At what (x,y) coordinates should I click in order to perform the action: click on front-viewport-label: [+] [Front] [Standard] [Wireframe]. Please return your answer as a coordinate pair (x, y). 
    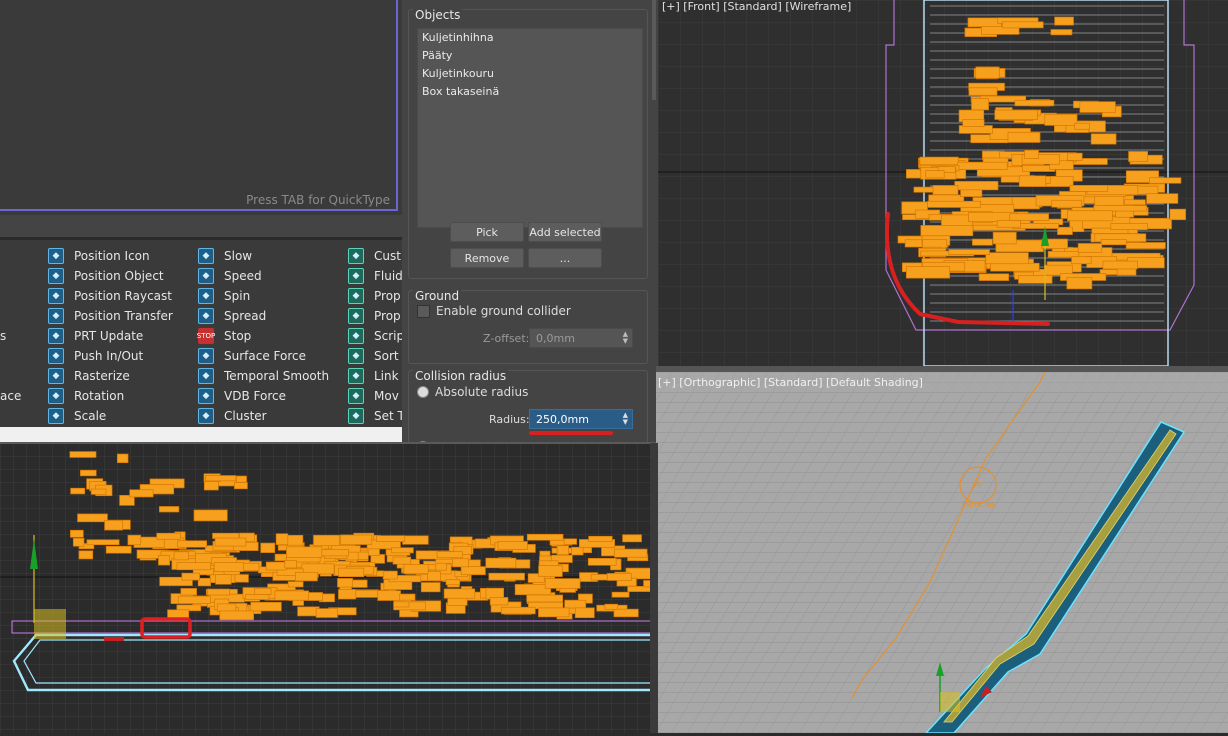
    Looking at the image, I should click on (756, 6).